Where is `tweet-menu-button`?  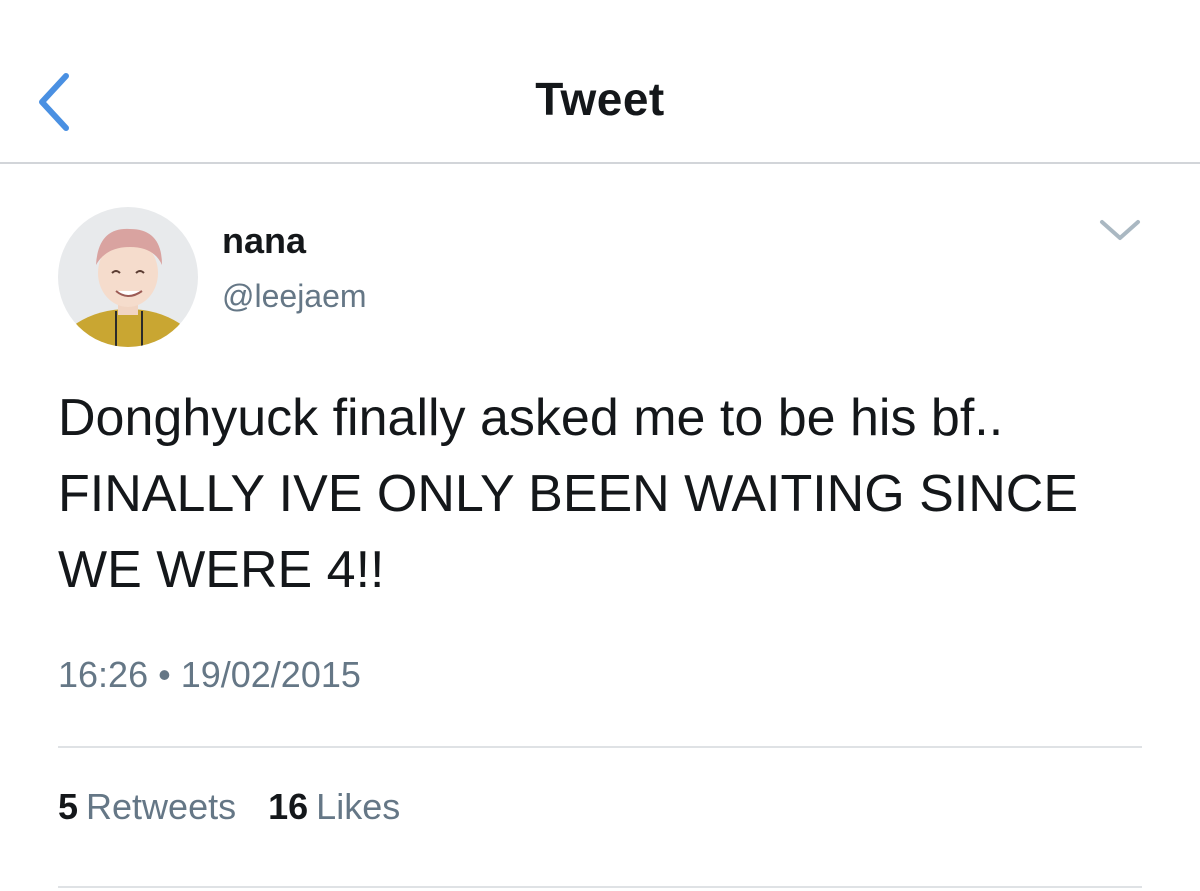 tweet-menu-button is located at coordinates (1120, 230).